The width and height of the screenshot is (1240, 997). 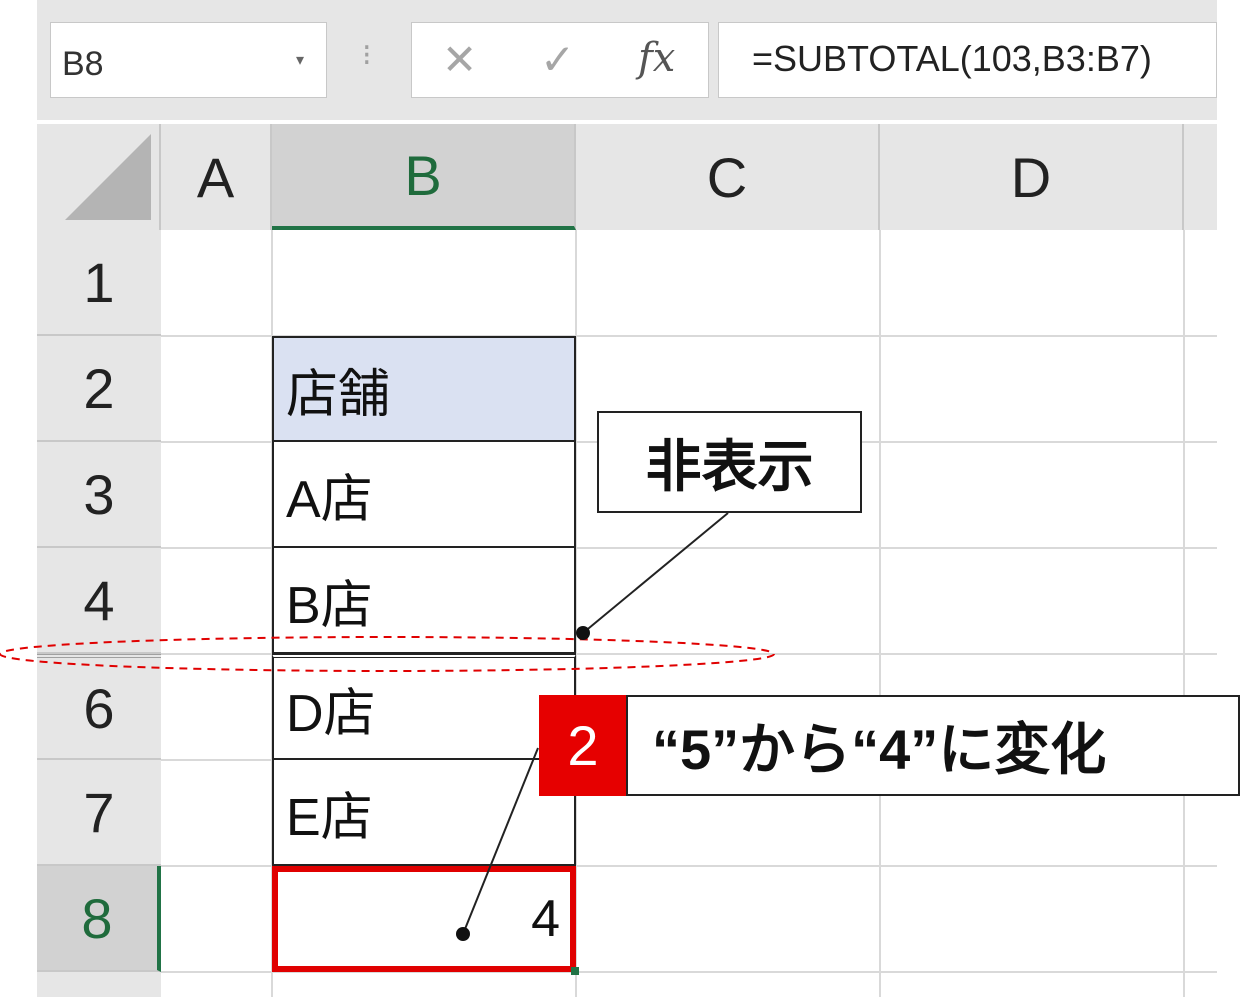 I want to click on row-header-7: 7, so click(x=99, y=813).